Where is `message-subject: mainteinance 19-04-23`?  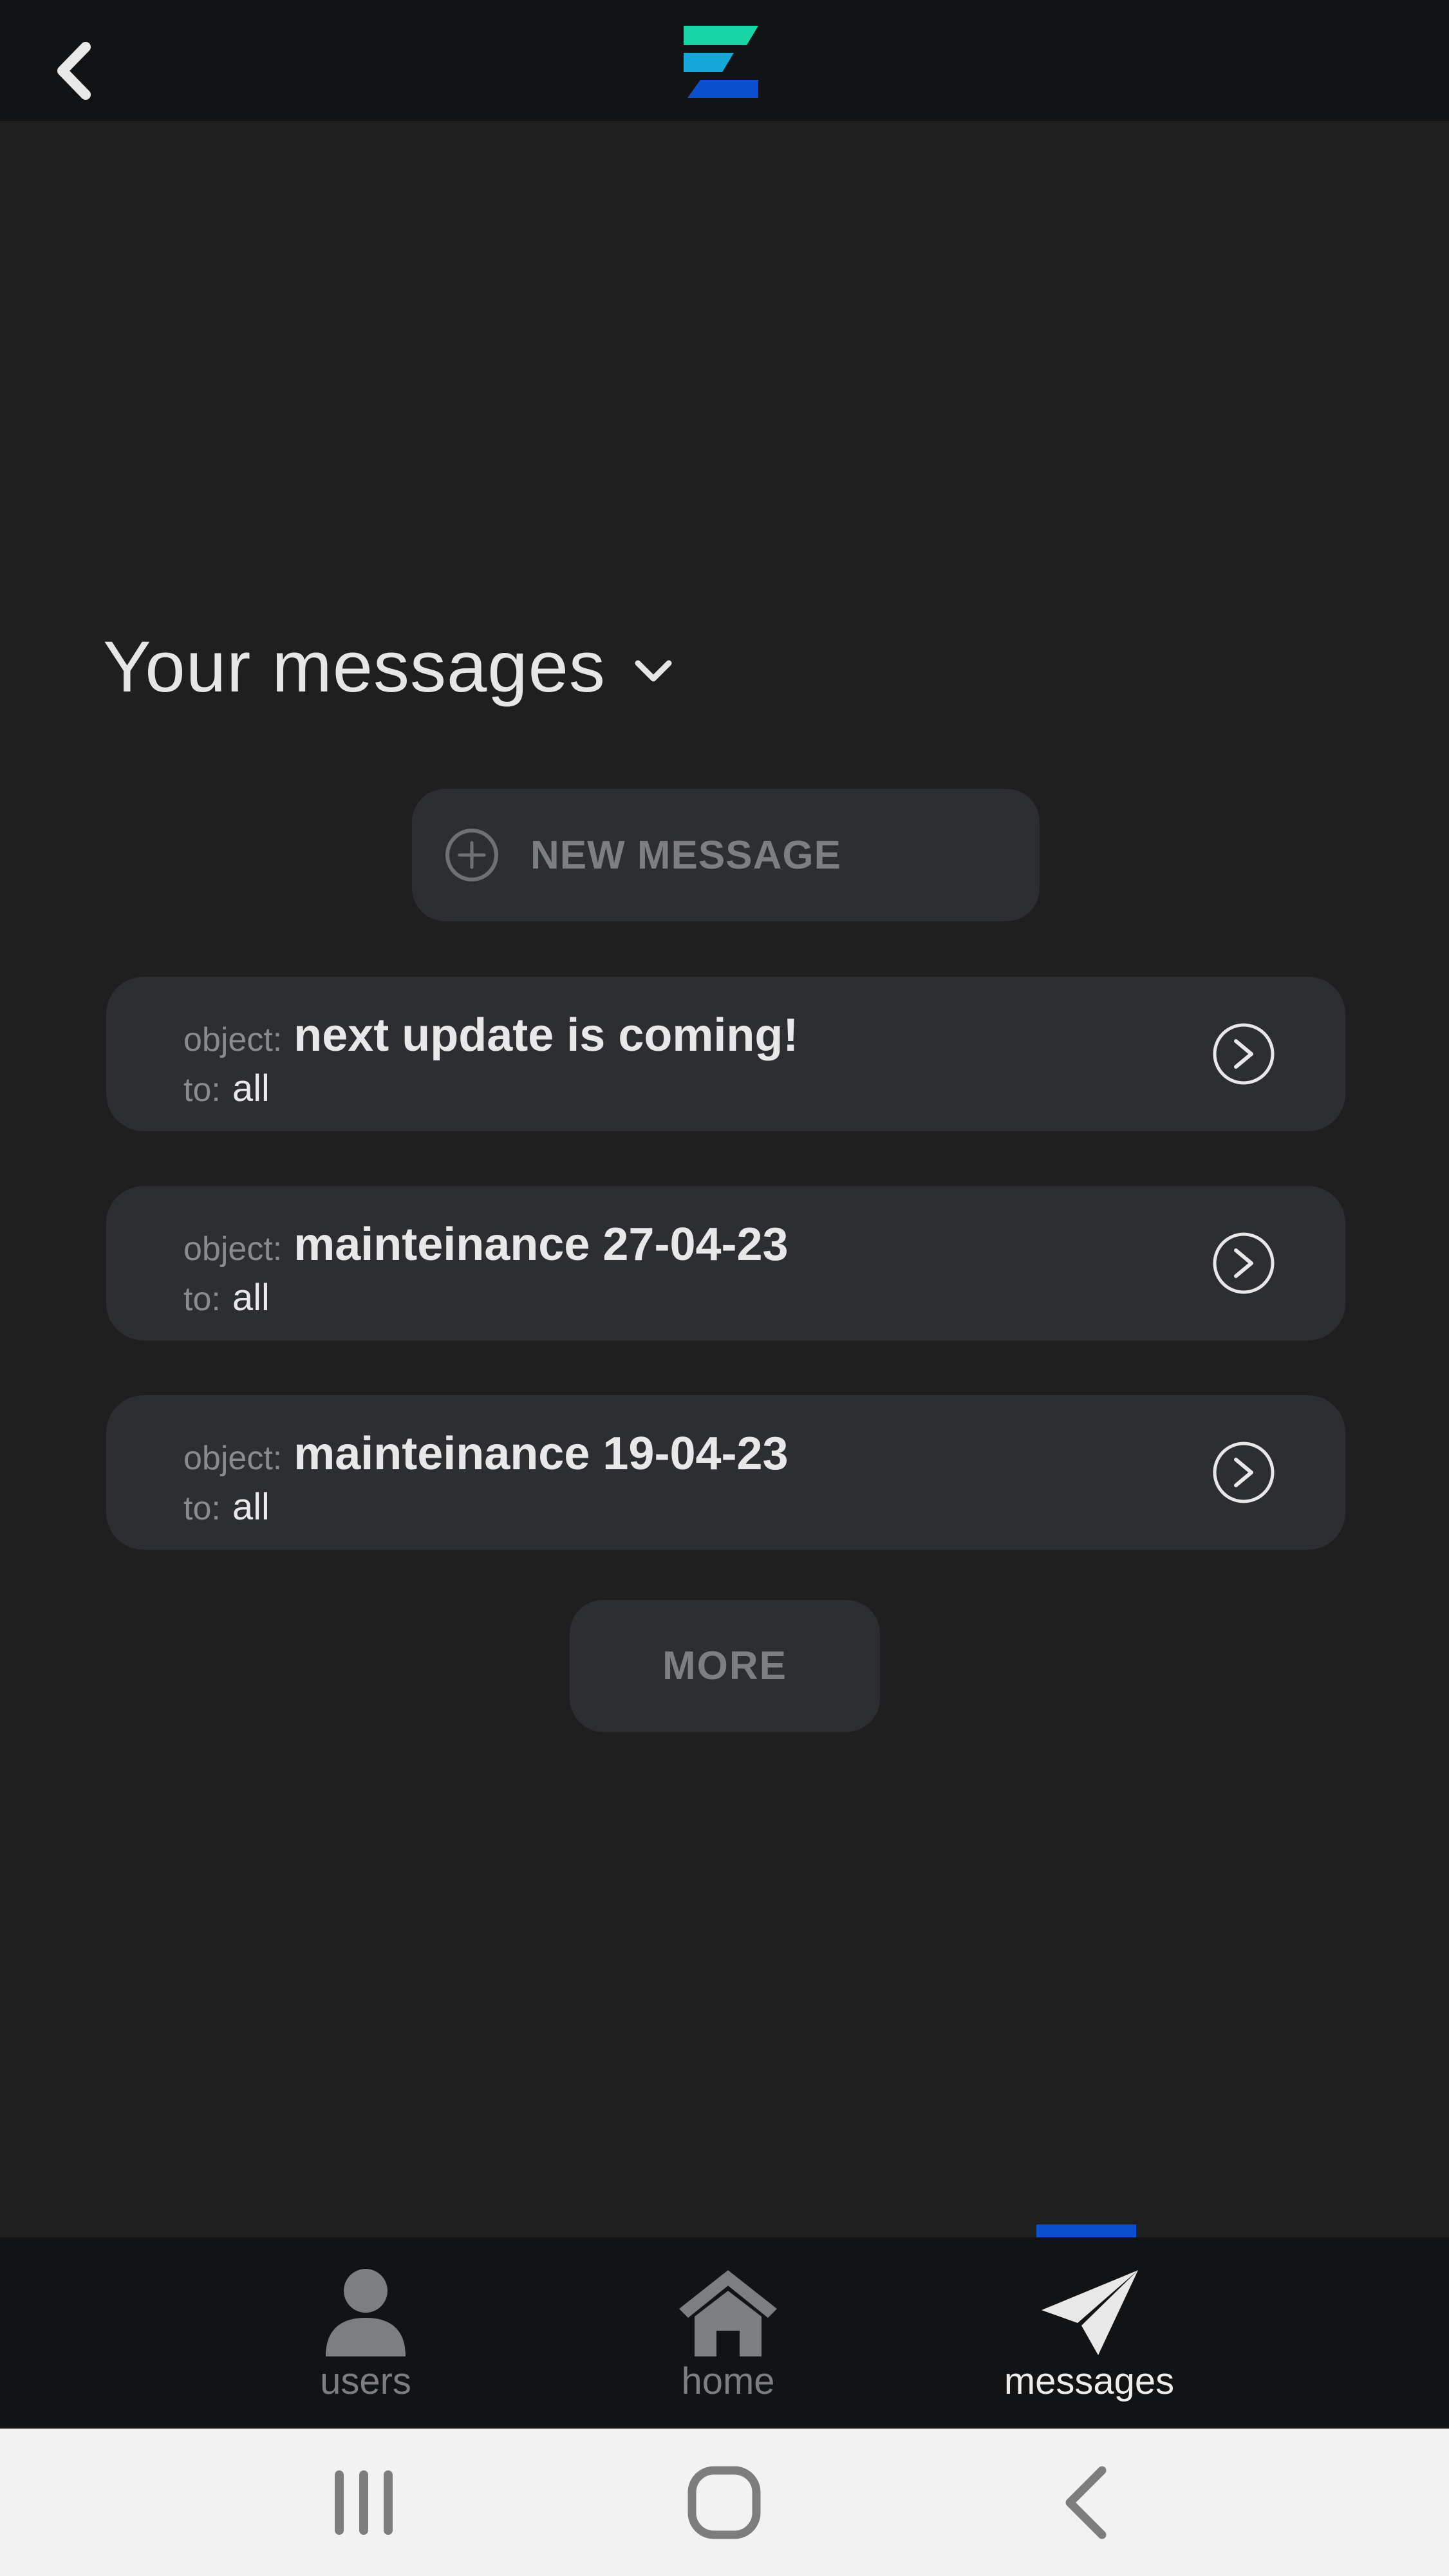
message-subject: mainteinance 19-04-23 is located at coordinates (541, 1454).